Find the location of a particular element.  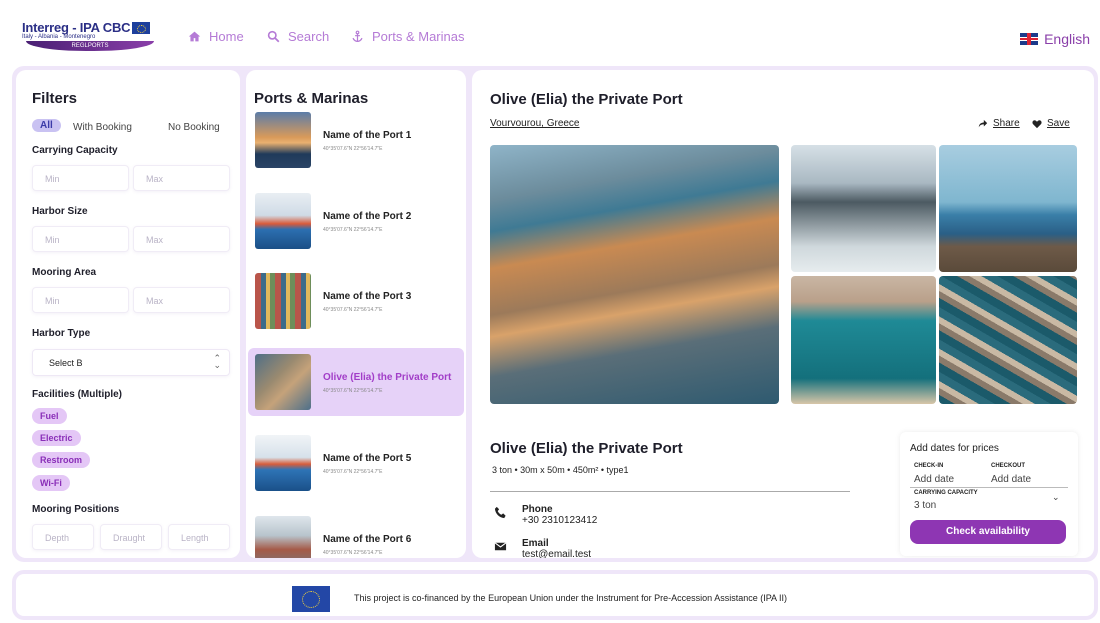

dock-photo is located at coordinates (1008, 340).